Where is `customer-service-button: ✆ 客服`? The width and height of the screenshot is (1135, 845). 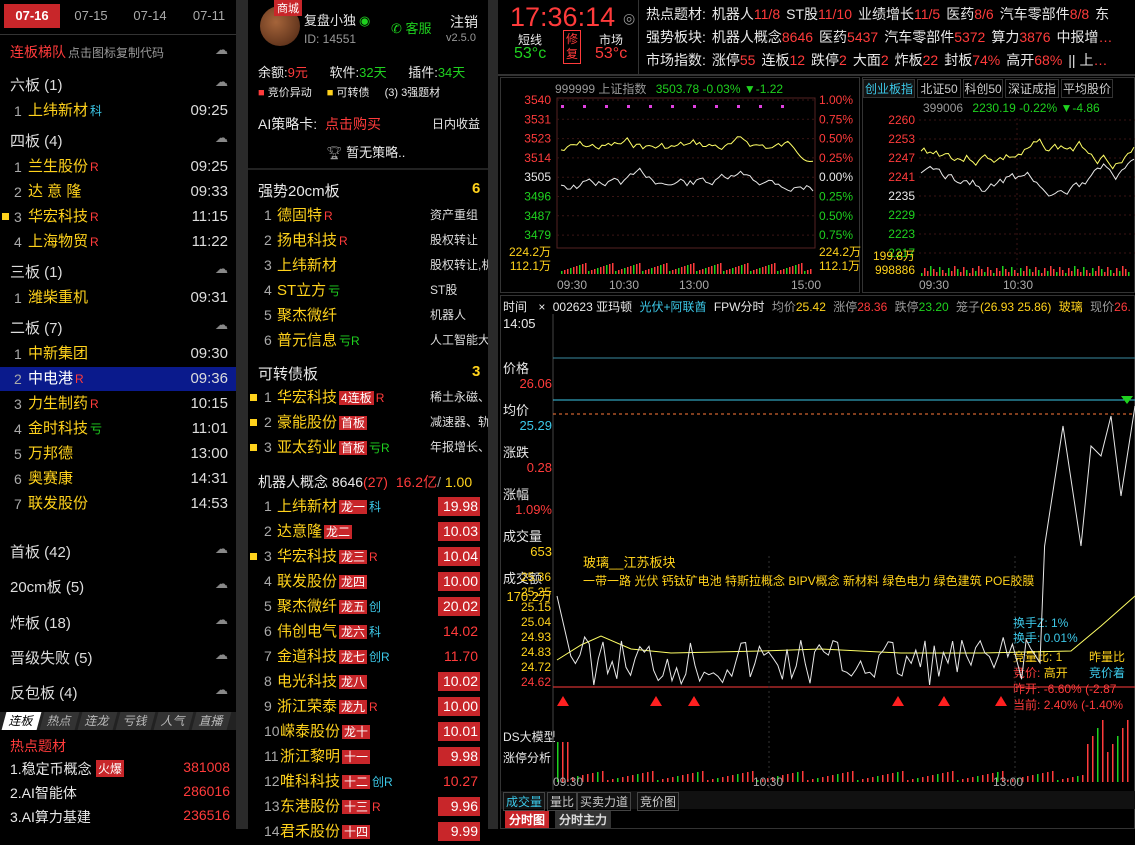
customer-service-button: ✆ 客服 is located at coordinates (411, 27).